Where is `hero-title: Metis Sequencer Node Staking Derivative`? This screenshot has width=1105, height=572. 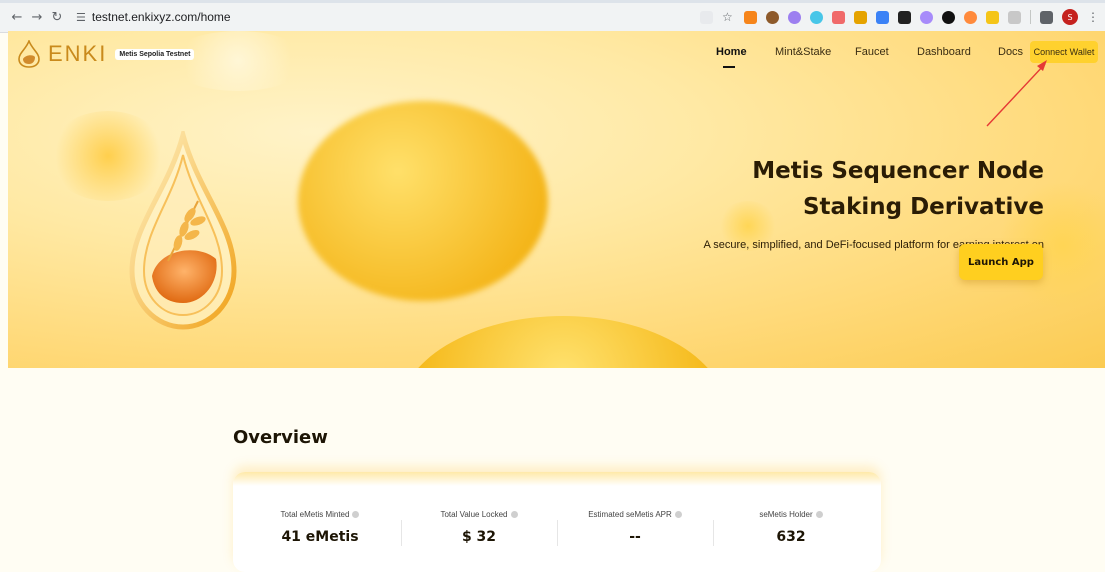 hero-title: Metis Sequencer Node Staking Derivative is located at coordinates (898, 189).